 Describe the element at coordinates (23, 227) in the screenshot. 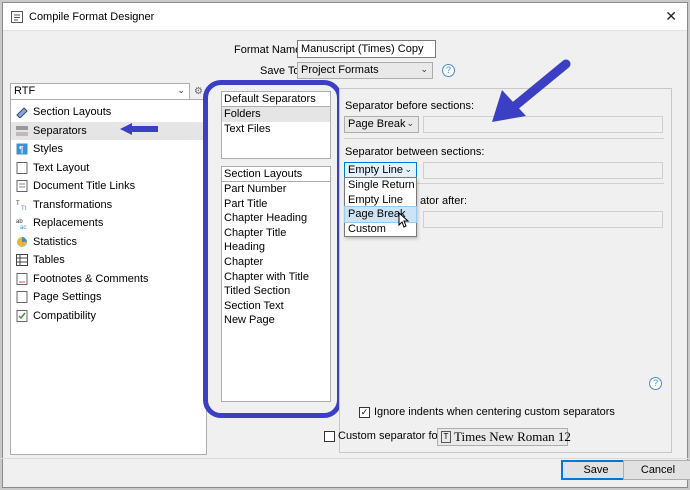

I see `svg-text: ac` at that location.